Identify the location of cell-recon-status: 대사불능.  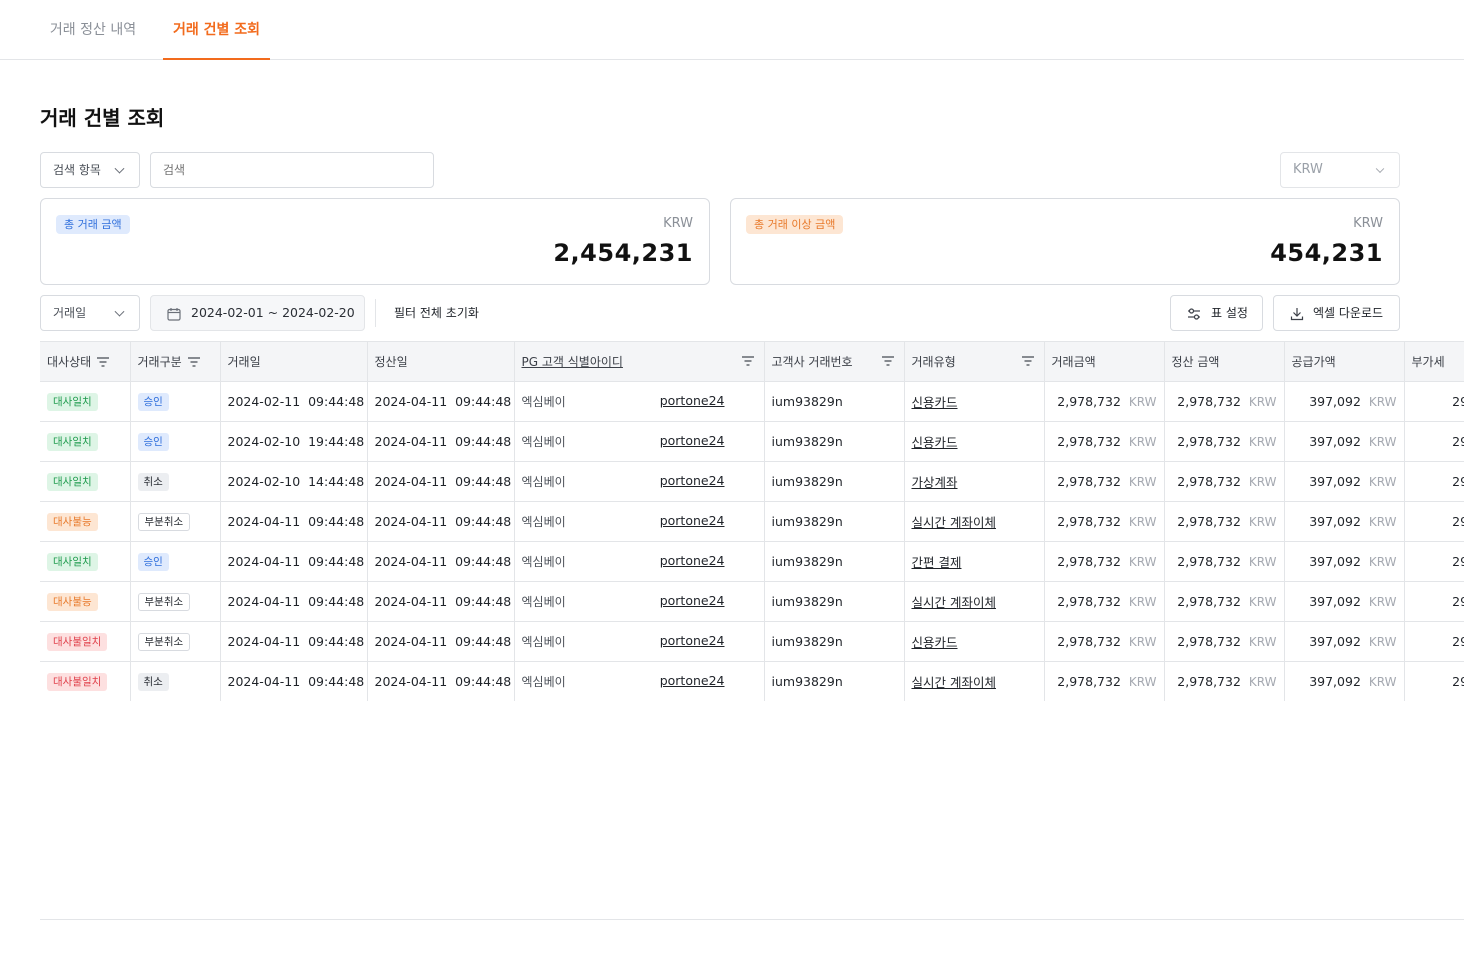
(85, 601).